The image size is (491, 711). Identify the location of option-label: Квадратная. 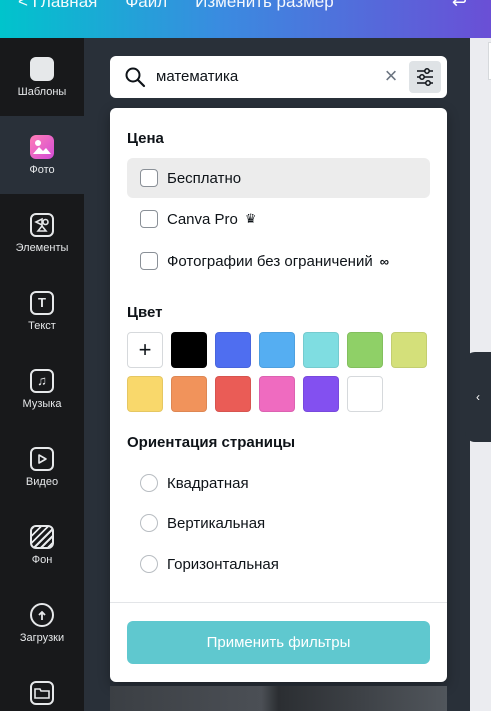
(208, 483).